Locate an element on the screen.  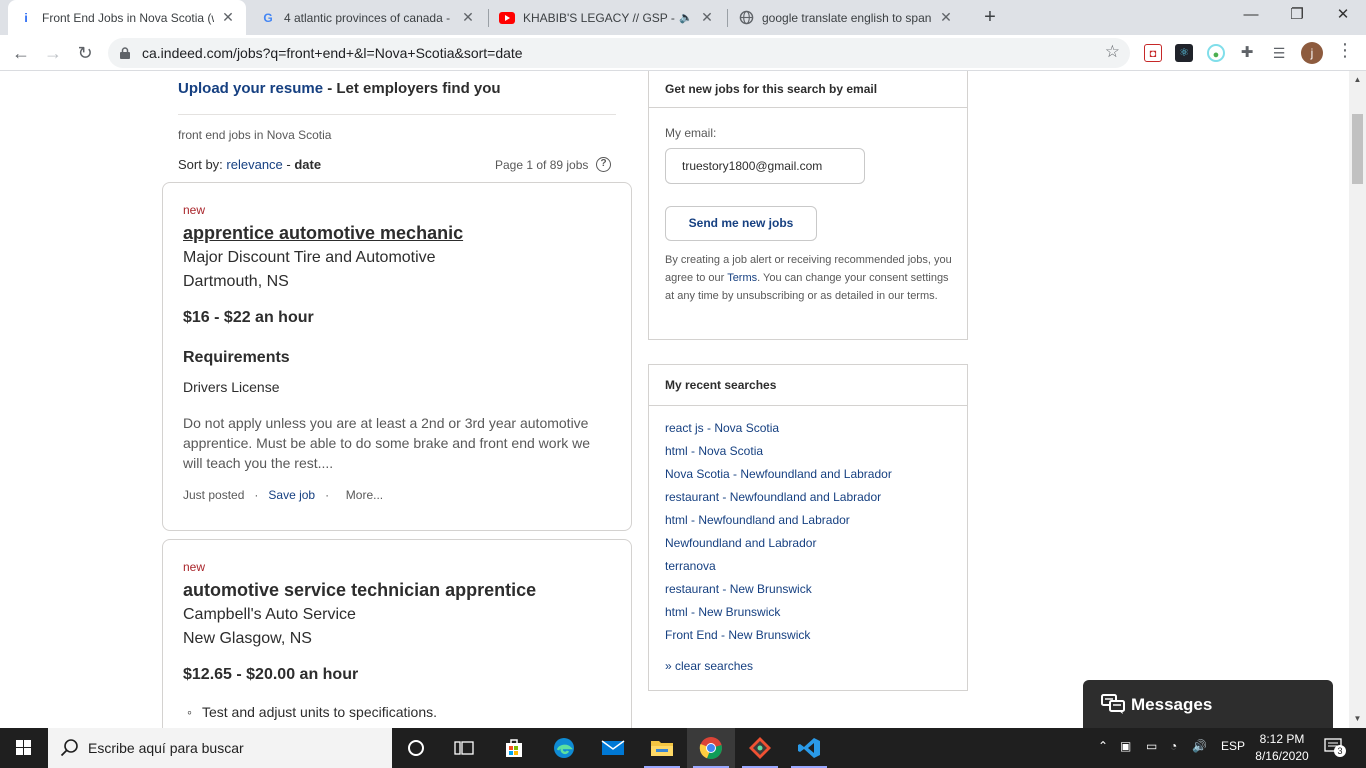
windows-start-icon is located at coordinates (24, 748).